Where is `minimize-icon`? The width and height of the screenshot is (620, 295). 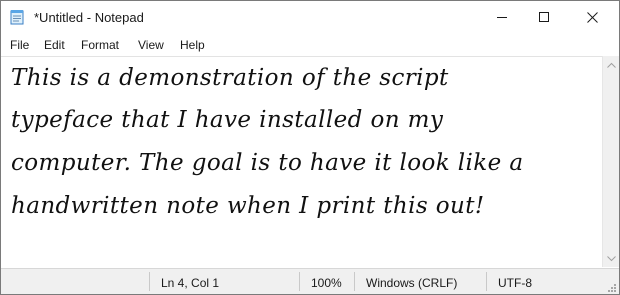
minimize-icon is located at coordinates (502, 17).